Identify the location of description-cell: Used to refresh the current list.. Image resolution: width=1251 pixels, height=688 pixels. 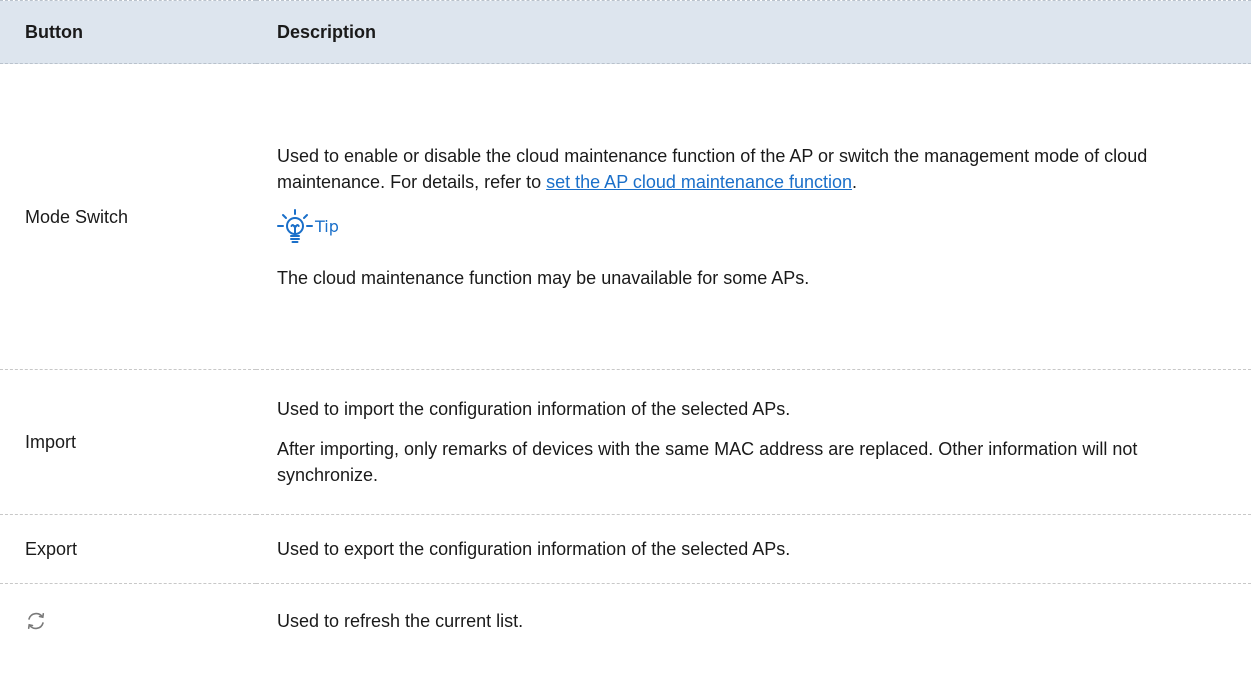
(753, 636).